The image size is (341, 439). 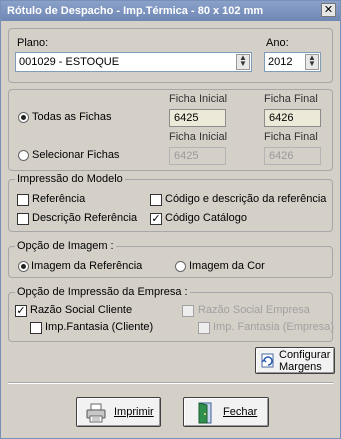 I want to click on codigo-catalogo-checkbox: ✓, so click(x=156, y=219).